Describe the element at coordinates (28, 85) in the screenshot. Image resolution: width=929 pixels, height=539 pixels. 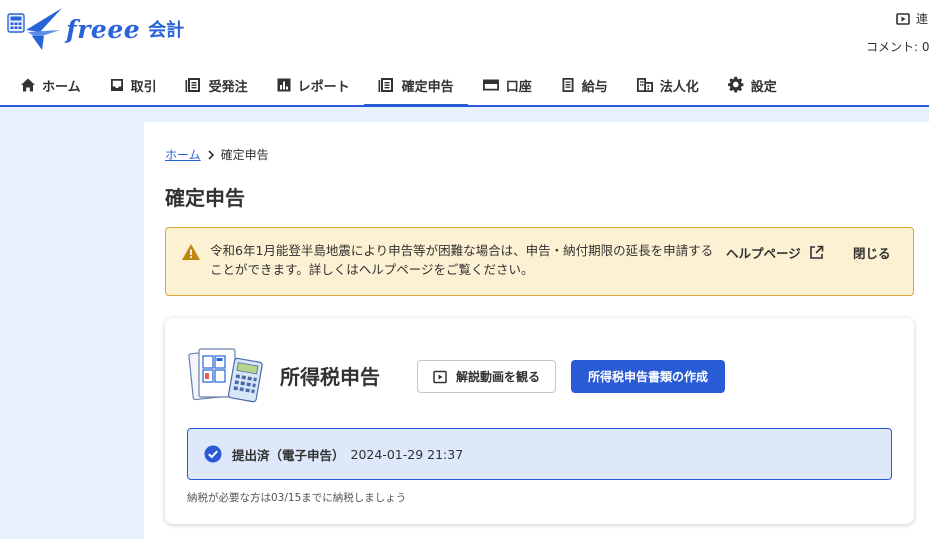
I see `home-icon` at that location.